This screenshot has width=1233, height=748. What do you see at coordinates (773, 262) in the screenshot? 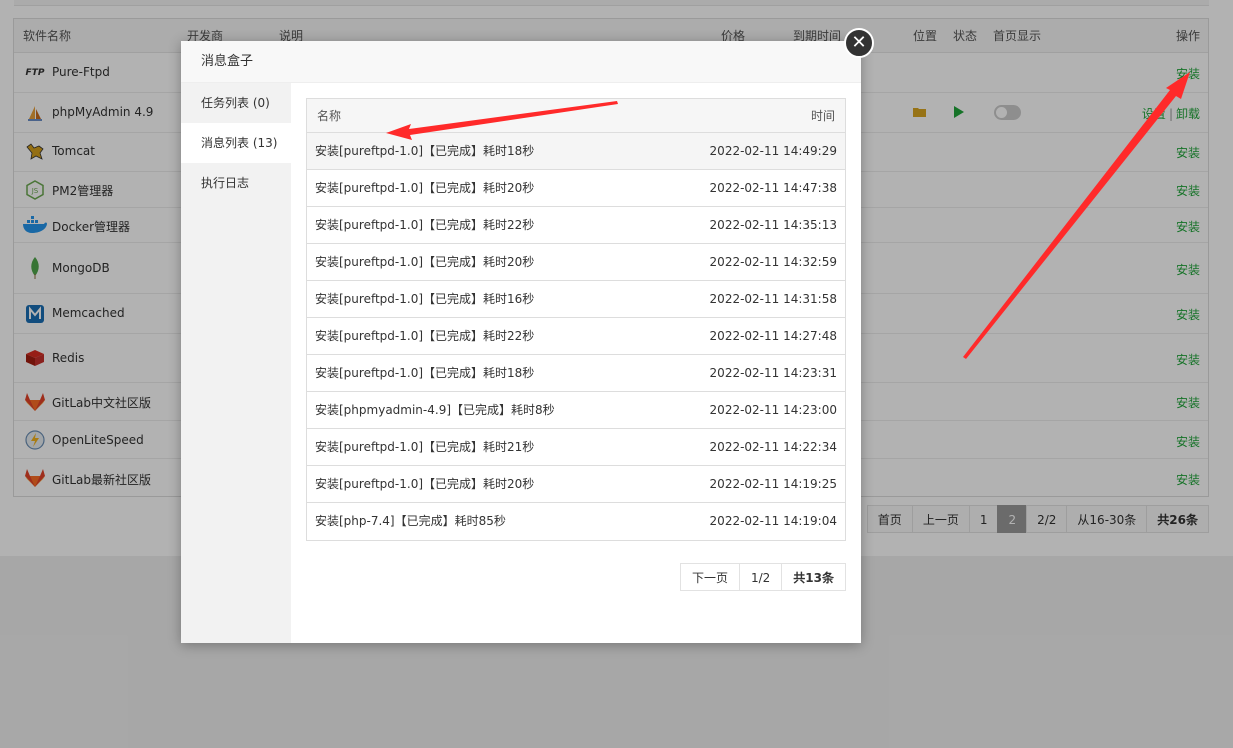
I see `message-time: 2022-02-11 14:32:59` at bounding box center [773, 262].